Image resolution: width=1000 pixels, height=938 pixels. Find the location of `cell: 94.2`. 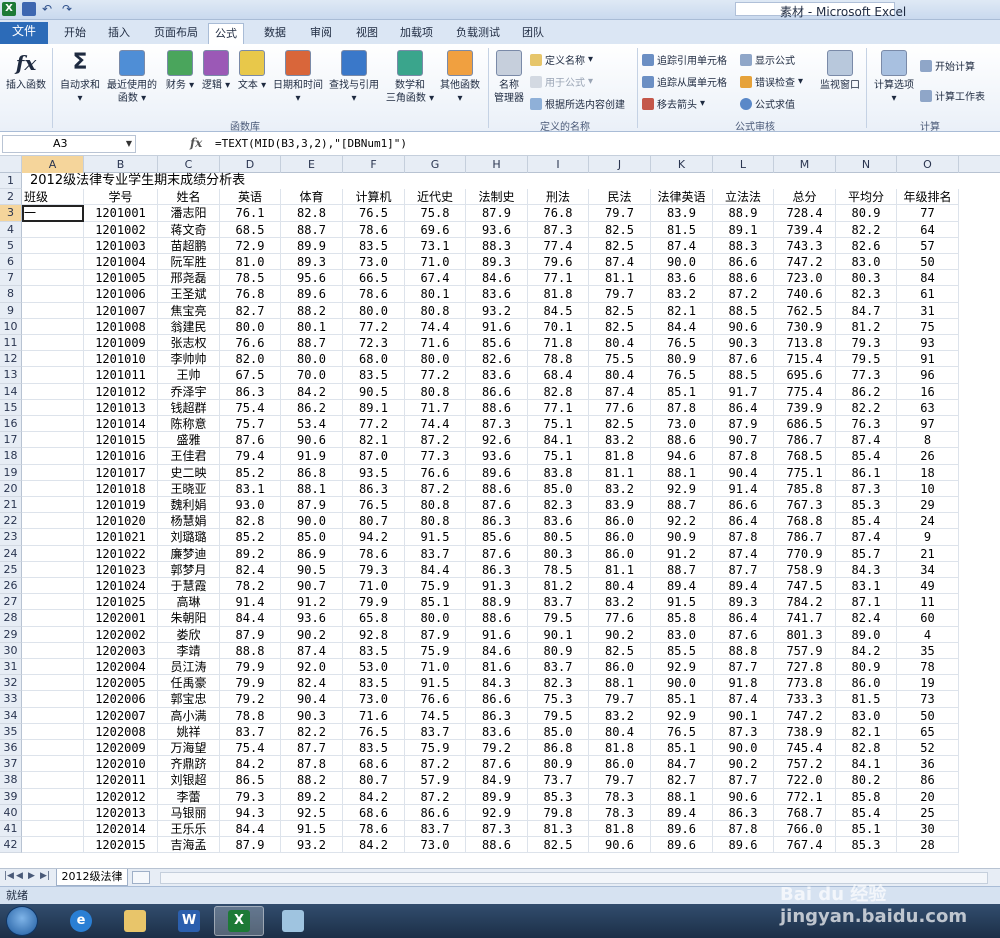

cell: 94.2 is located at coordinates (374, 537).